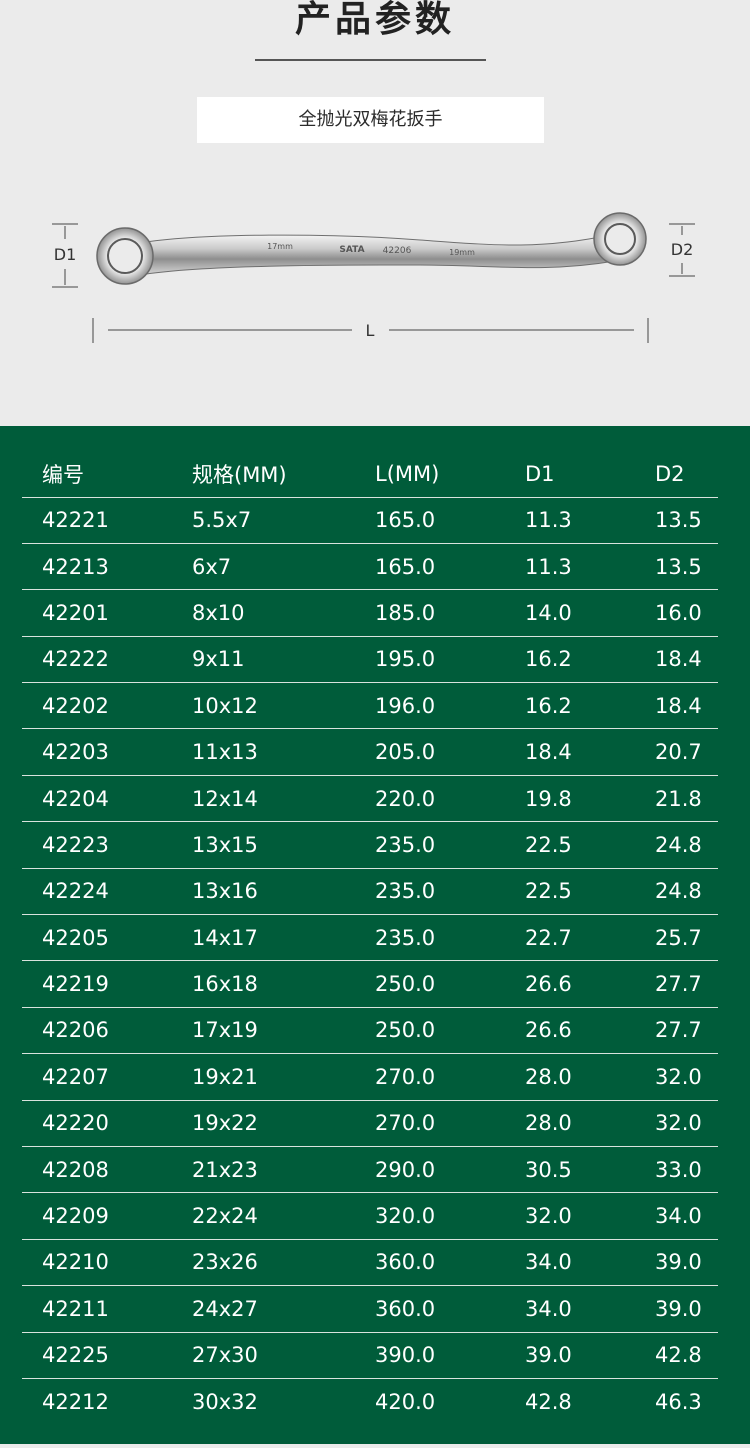 The width and height of the screenshot is (750, 1448). What do you see at coordinates (686, 938) in the screenshot?
I see `cell-d2: 25.7` at bounding box center [686, 938].